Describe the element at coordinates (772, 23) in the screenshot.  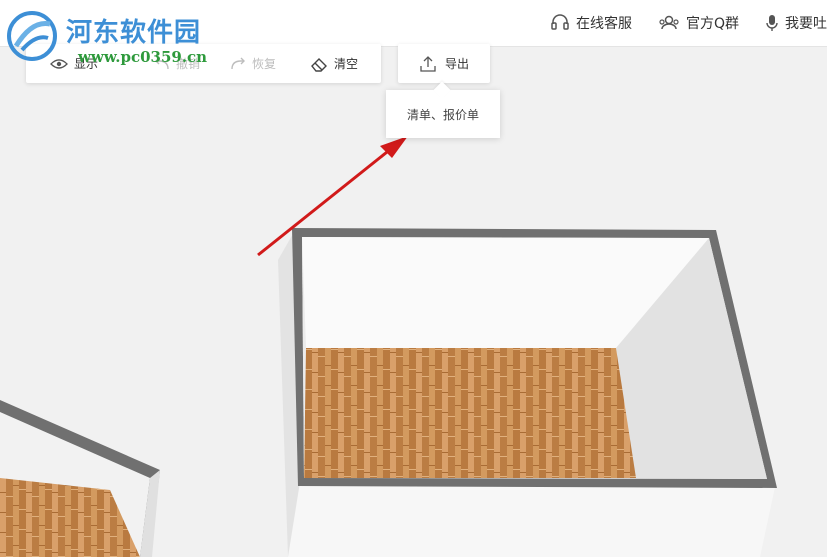
I see `microphone-icon` at that location.